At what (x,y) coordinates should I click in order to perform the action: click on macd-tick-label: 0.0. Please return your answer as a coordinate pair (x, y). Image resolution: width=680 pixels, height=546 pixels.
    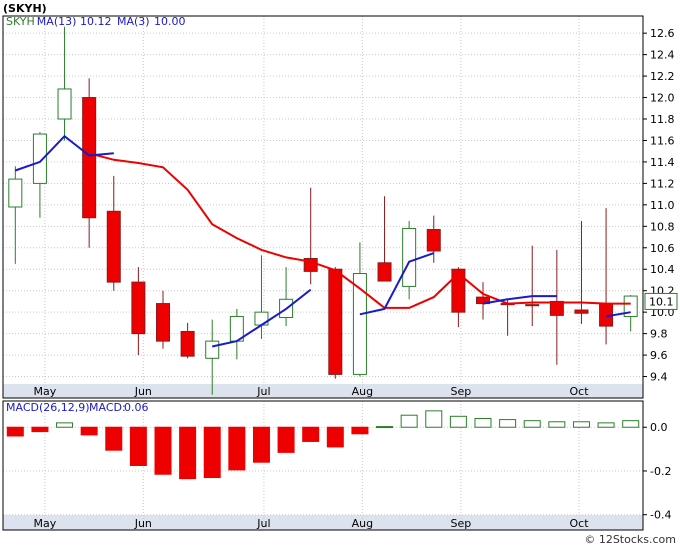
    Looking at the image, I should click on (659, 427).